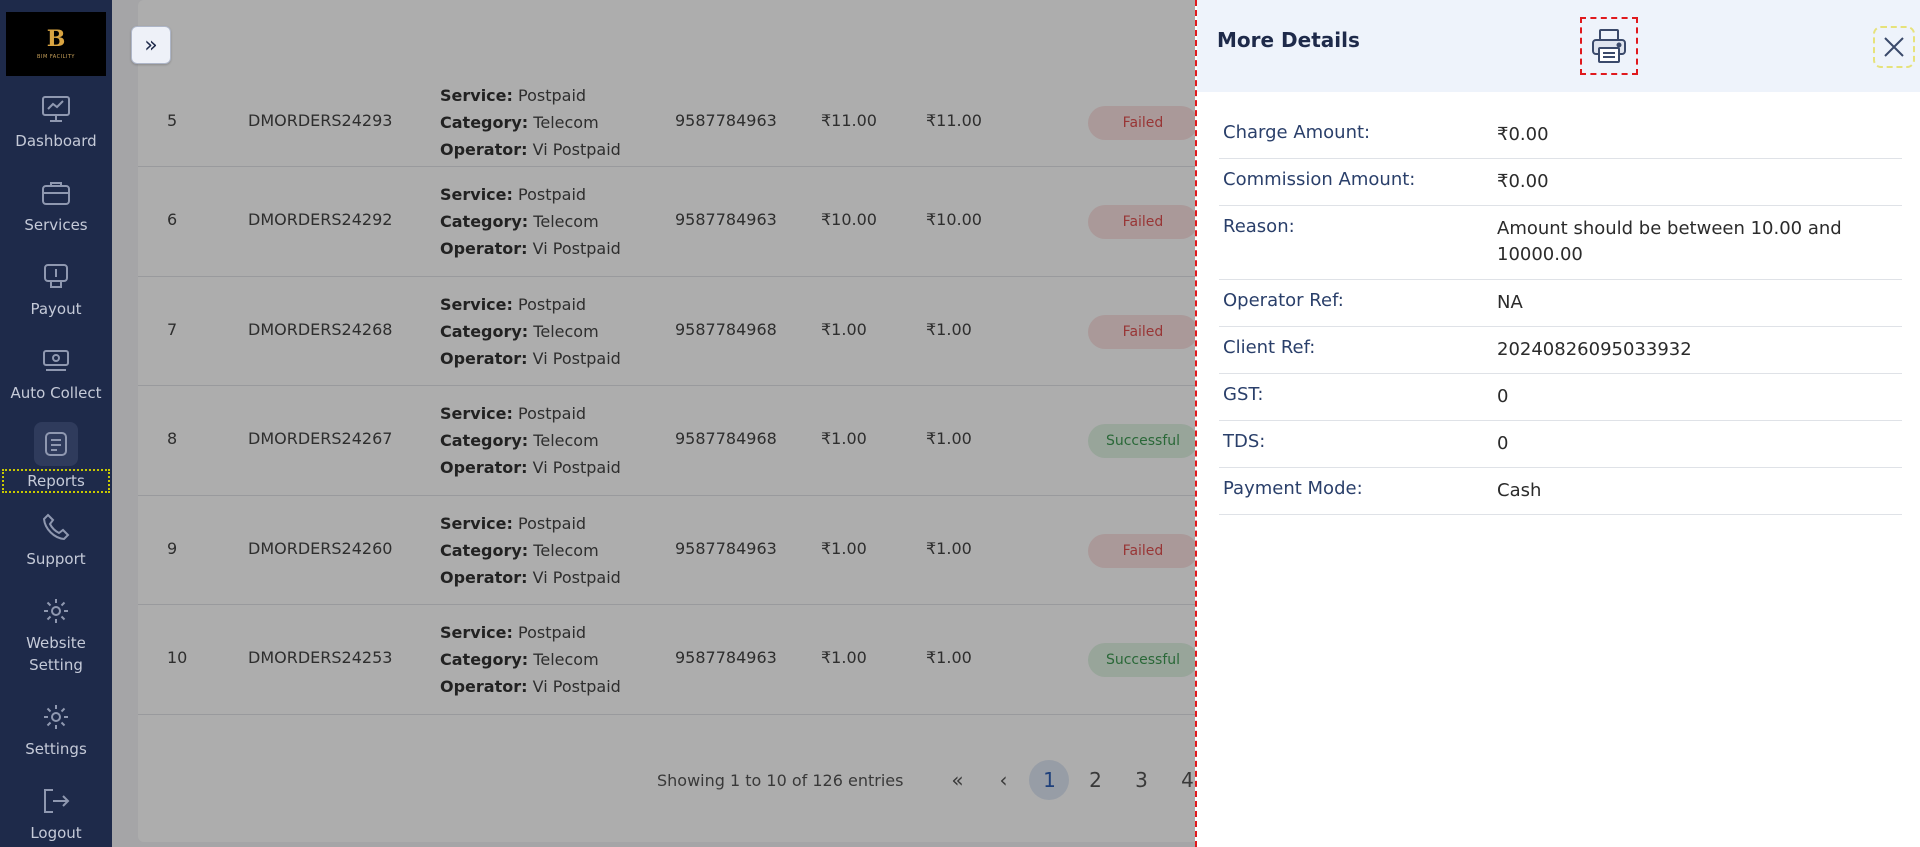 The height and width of the screenshot is (847, 1920). Describe the element at coordinates (56, 123) in the screenshot. I see `sidebar-item-dashboard: Dashboard` at that location.